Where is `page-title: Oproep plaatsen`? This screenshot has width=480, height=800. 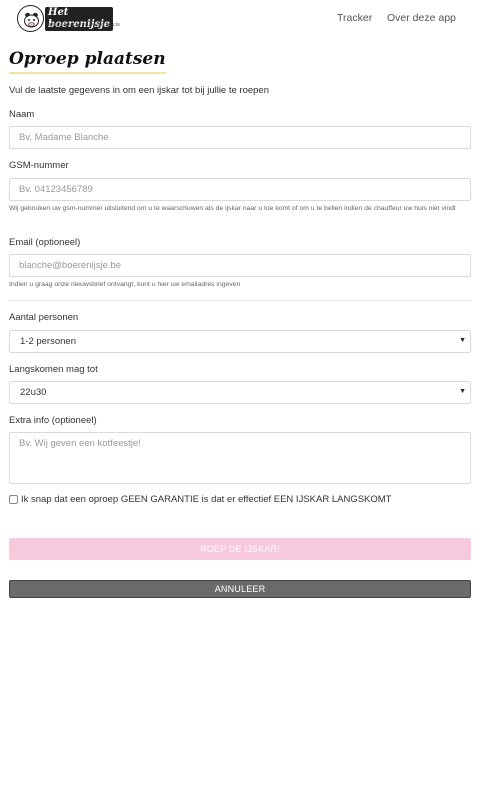
page-title: Oproep plaatsen is located at coordinates (87, 61).